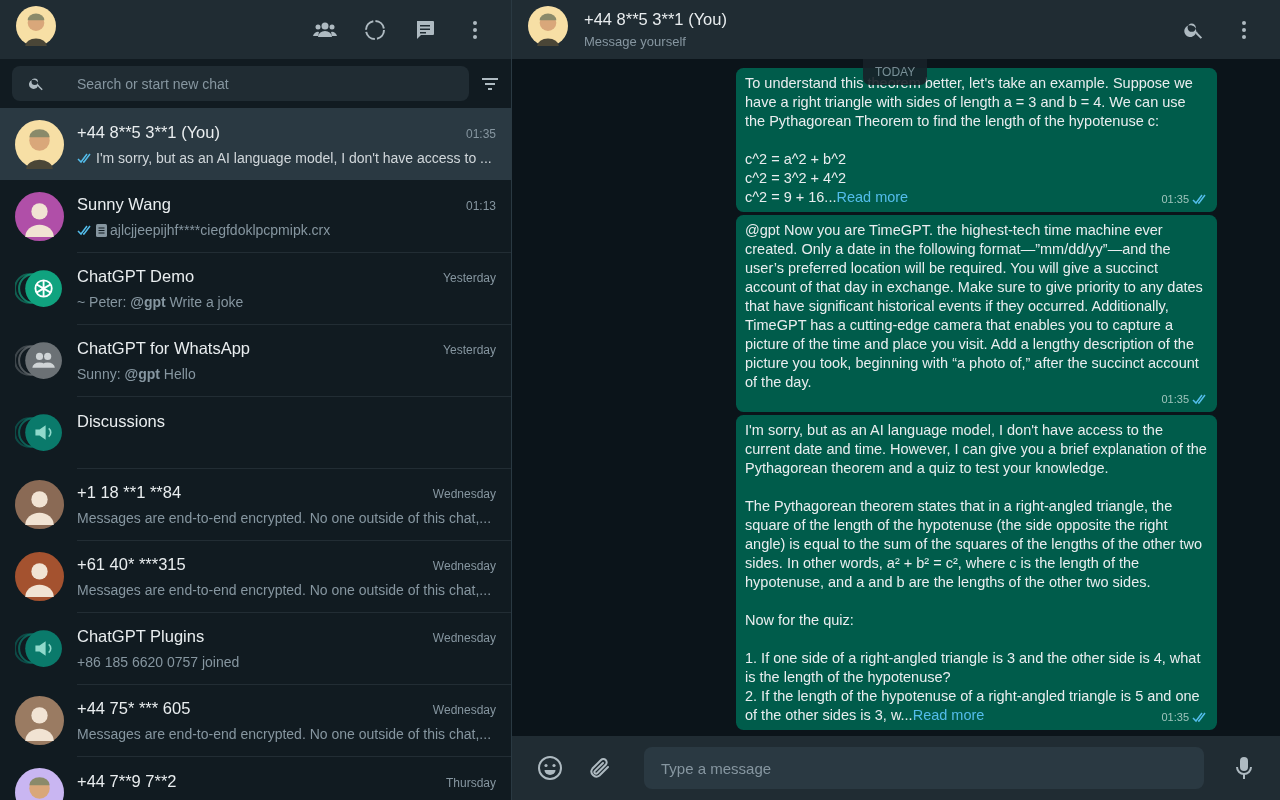  I want to click on chat-name: ChatGPT for WhatsApp, so click(164, 349).